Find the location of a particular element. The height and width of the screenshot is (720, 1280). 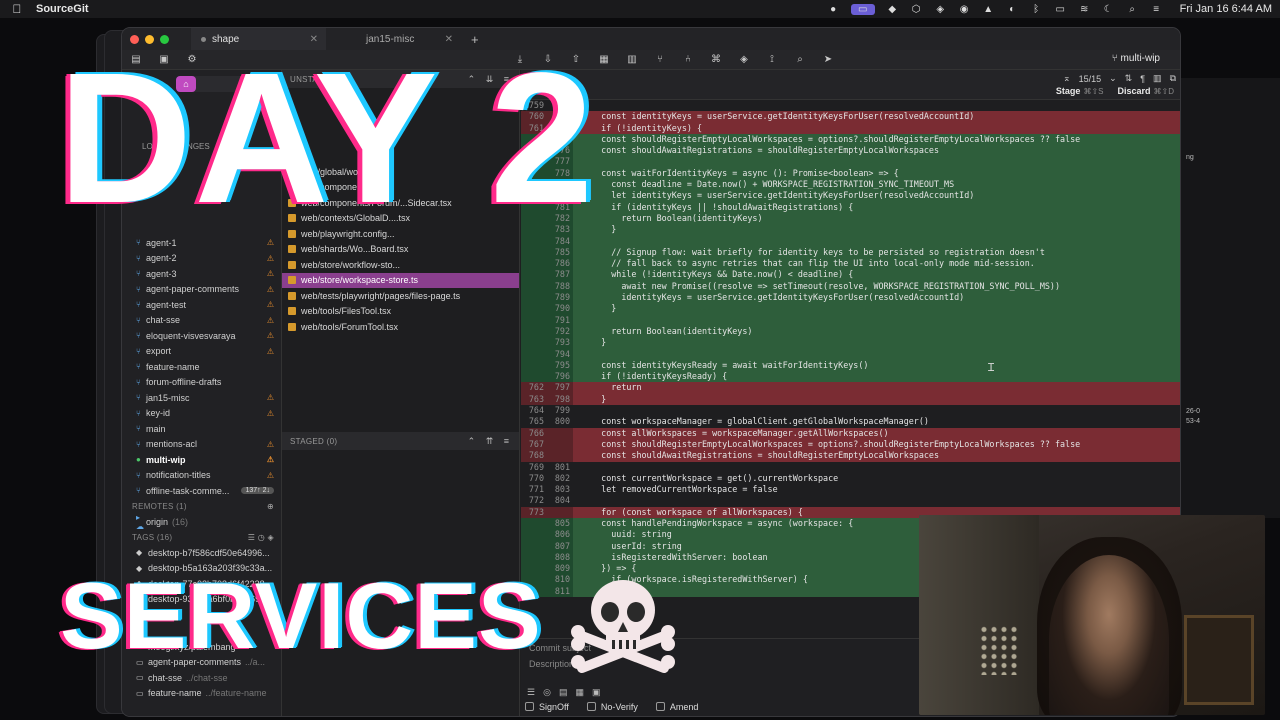

merge-icon: ⑃ is located at coordinates (688, 60).